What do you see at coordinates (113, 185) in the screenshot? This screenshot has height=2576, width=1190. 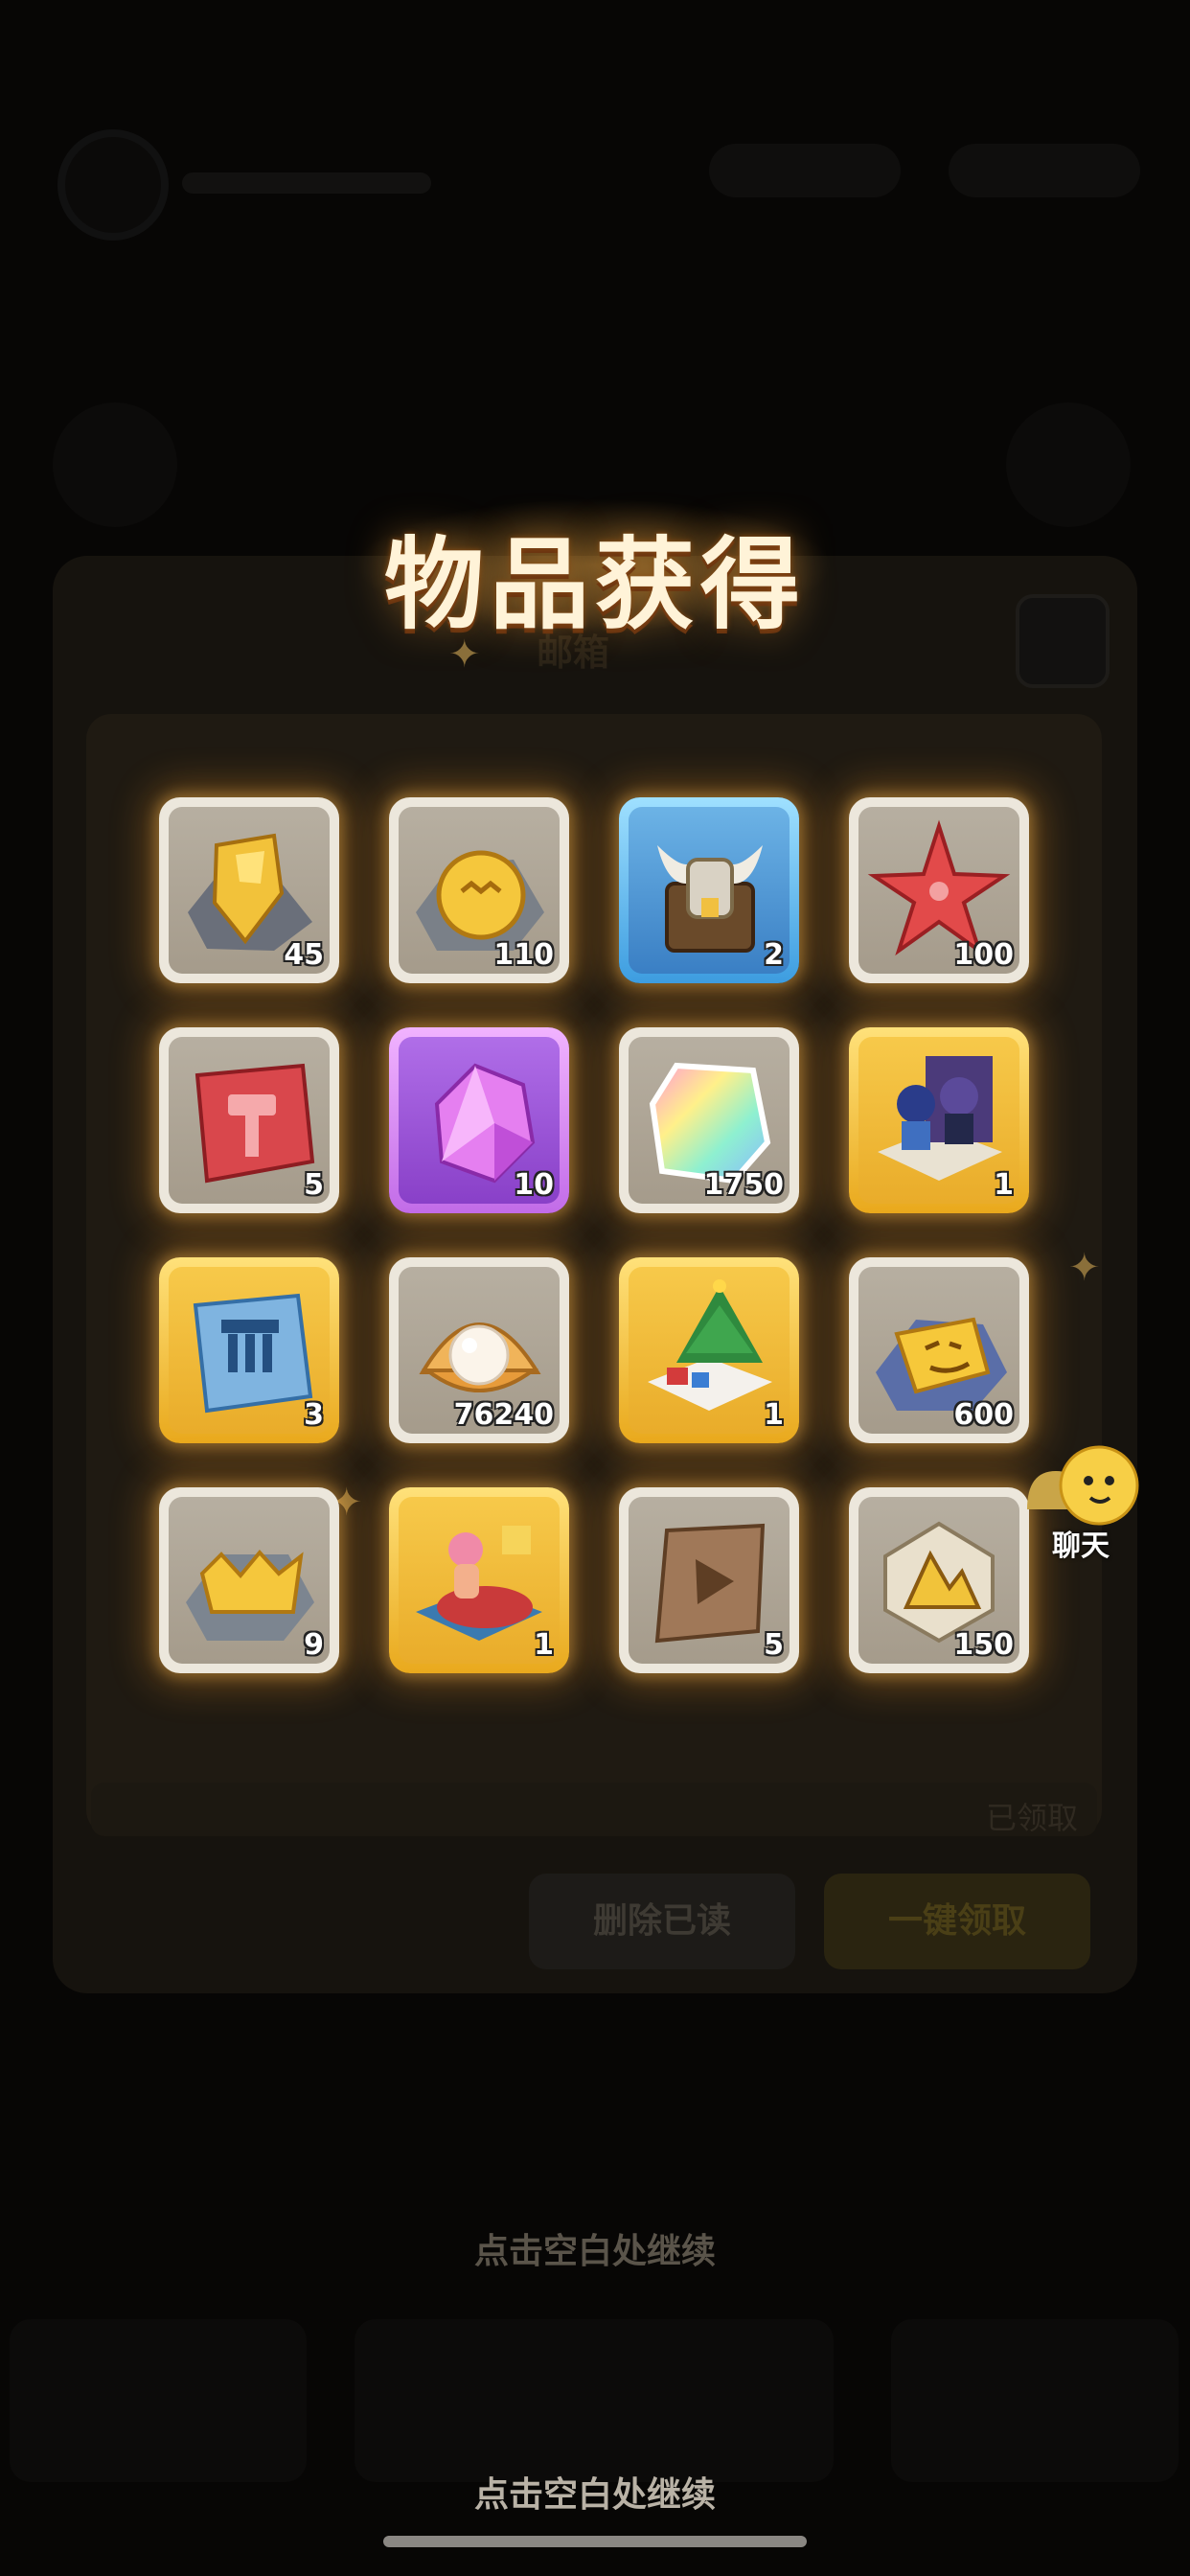 I see `player-avatar` at bounding box center [113, 185].